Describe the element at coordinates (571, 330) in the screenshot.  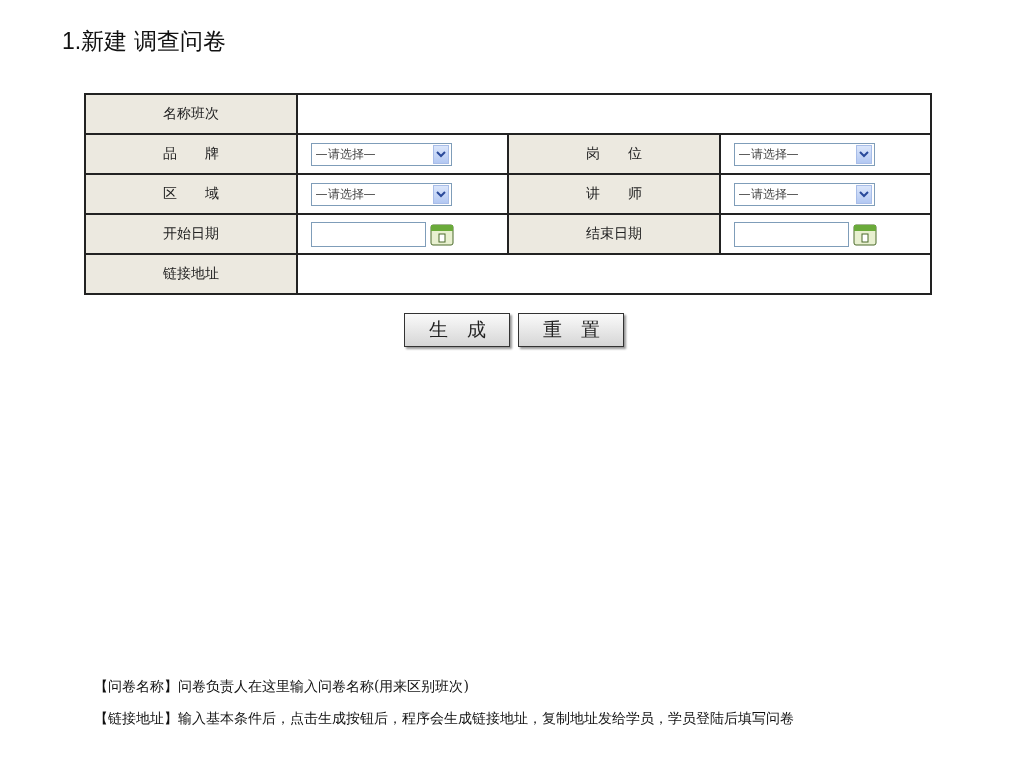
I see `action-button: 重 置` at that location.